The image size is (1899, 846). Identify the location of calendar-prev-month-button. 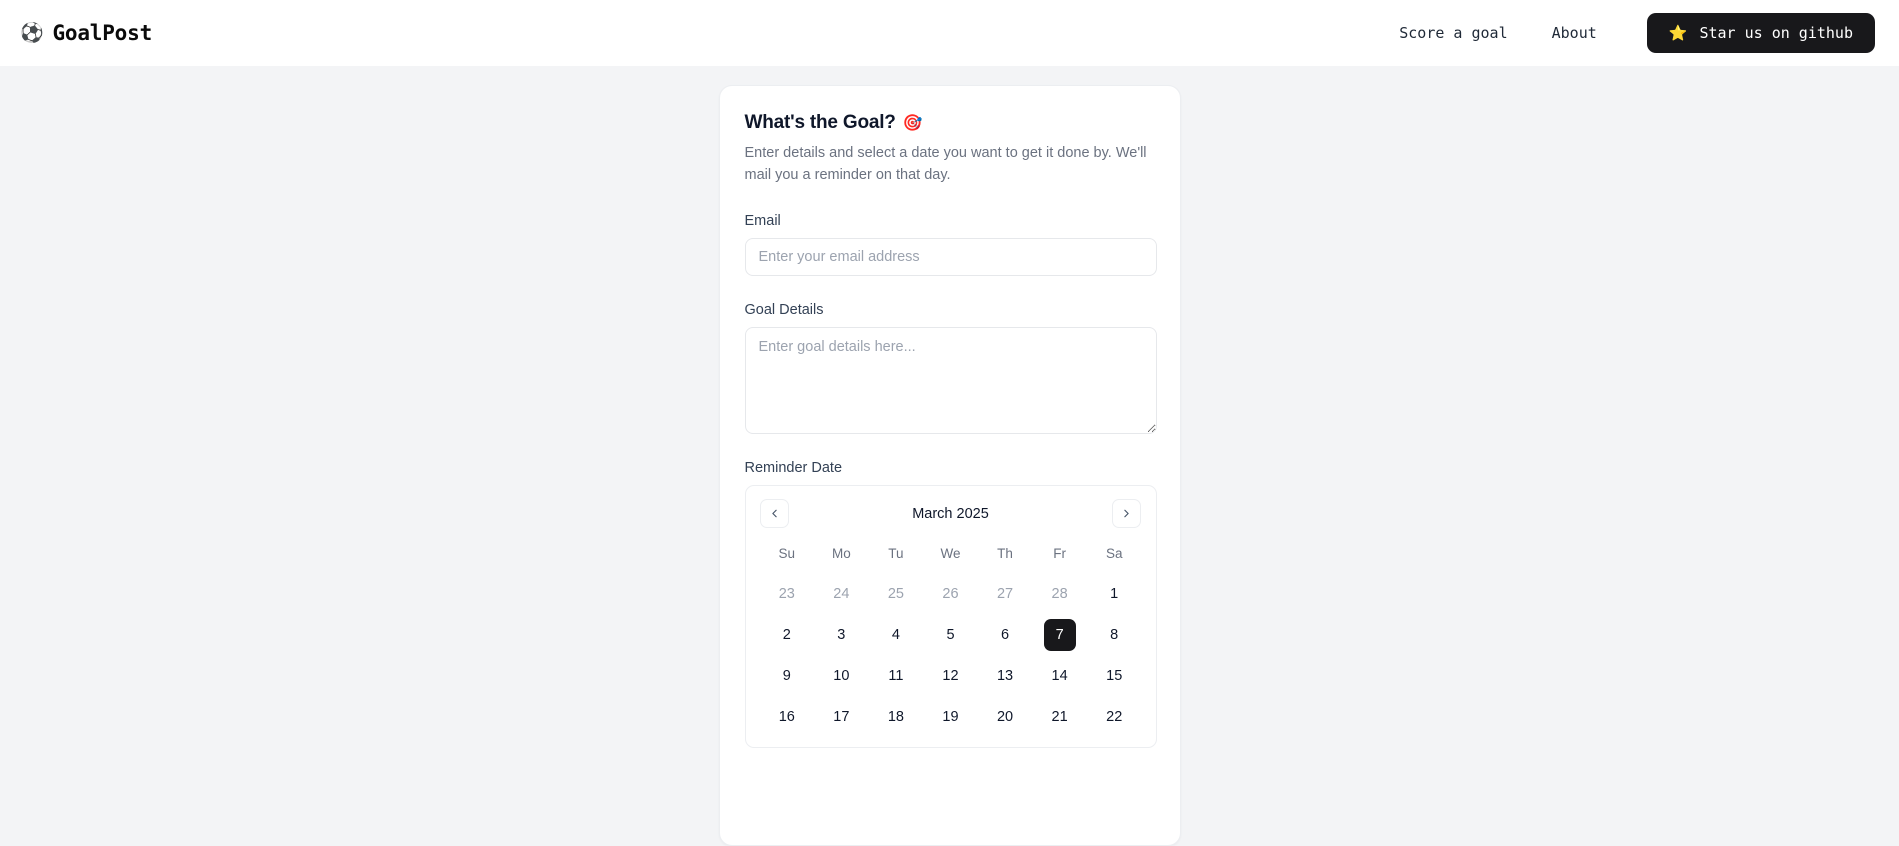
(774, 513).